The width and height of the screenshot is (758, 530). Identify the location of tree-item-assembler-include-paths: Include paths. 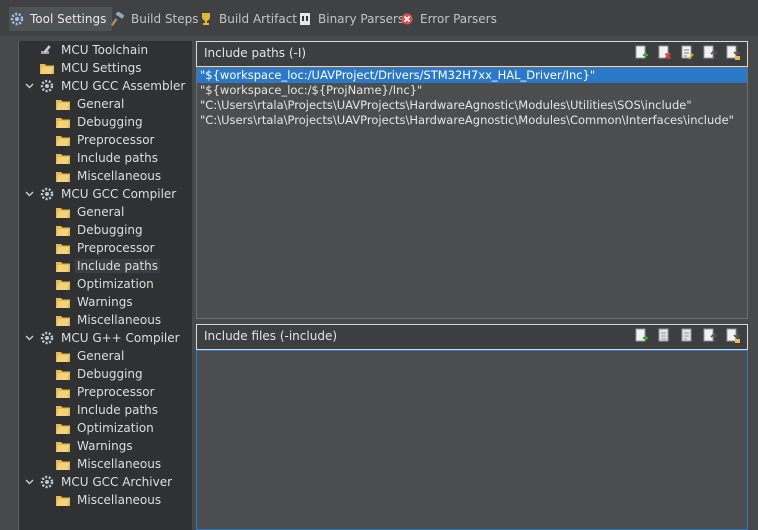
(107, 158).